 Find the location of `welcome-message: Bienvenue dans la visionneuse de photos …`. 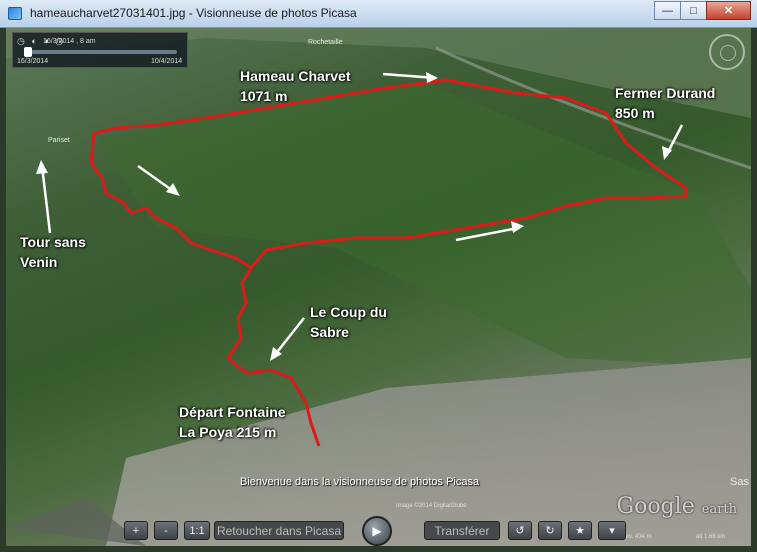

welcome-message: Bienvenue dans la visionneuse de photos … is located at coordinates (360, 482).